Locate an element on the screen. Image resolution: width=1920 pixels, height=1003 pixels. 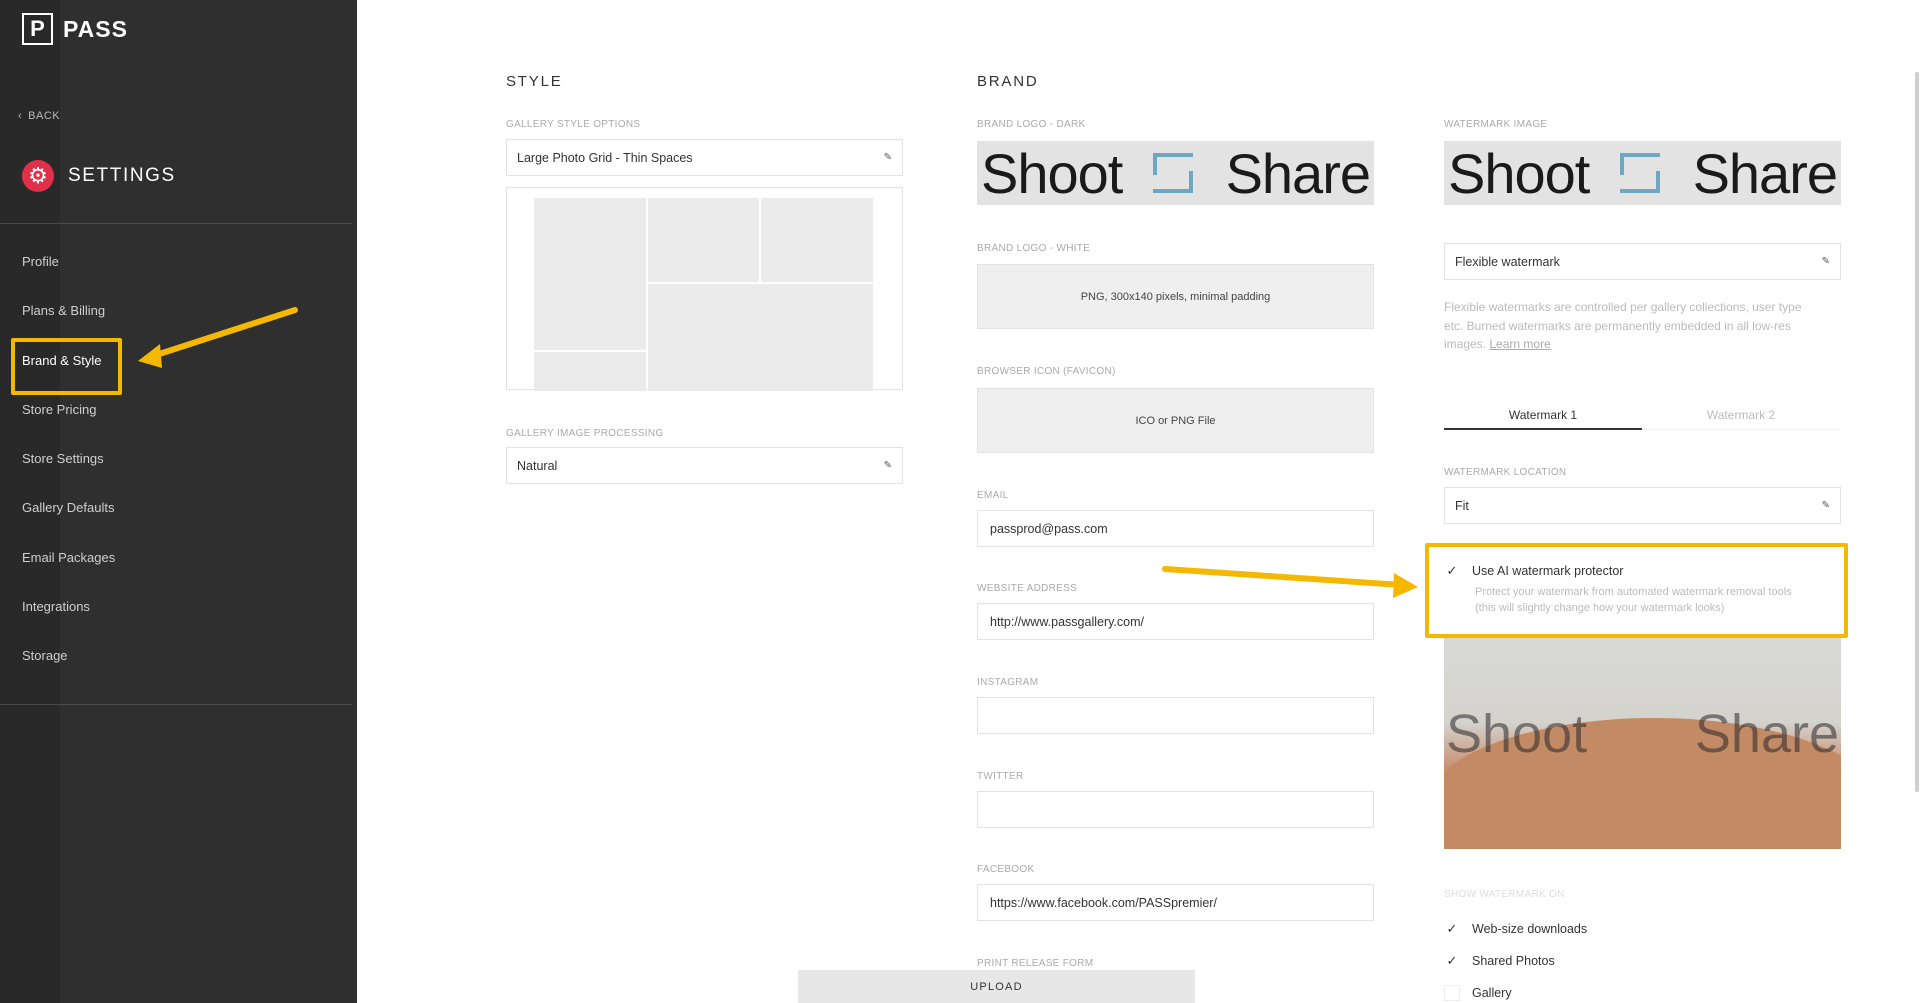
favicon-label: BROWSER ICON (FAVICON) is located at coordinates (1046, 371).